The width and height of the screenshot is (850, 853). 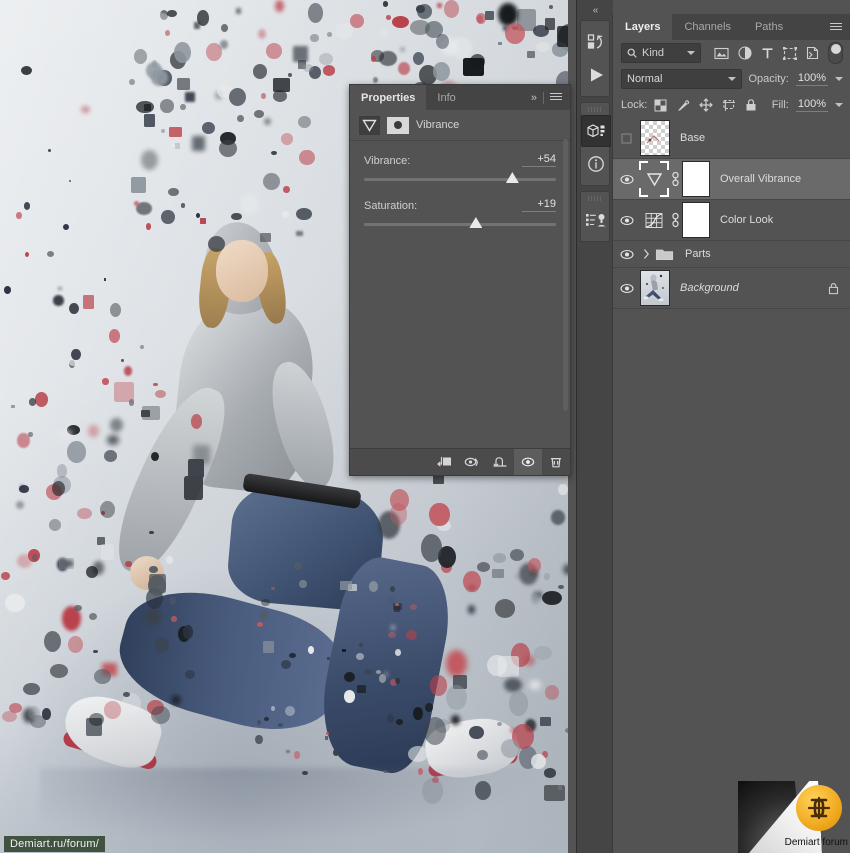 I want to click on gradient-map-icon, so click(x=654, y=220).